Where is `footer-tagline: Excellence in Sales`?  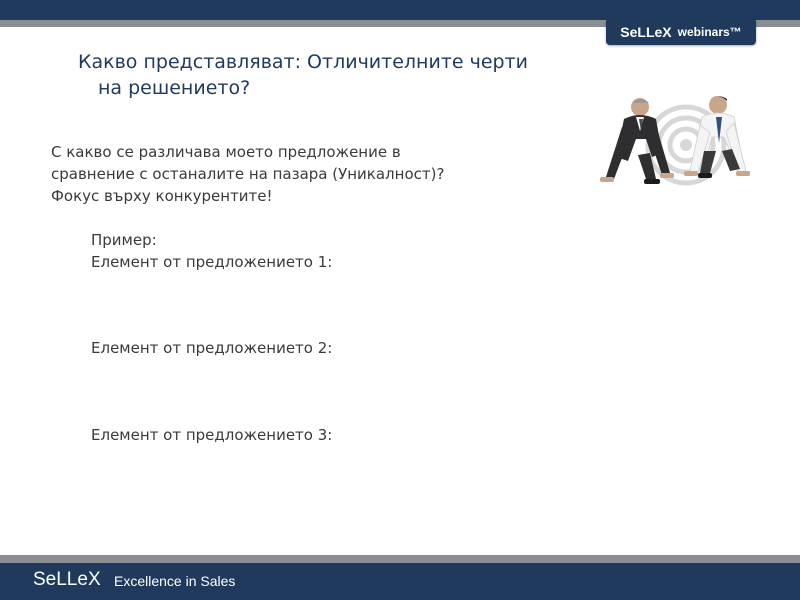
footer-tagline: Excellence in Sales is located at coordinates (175, 581).